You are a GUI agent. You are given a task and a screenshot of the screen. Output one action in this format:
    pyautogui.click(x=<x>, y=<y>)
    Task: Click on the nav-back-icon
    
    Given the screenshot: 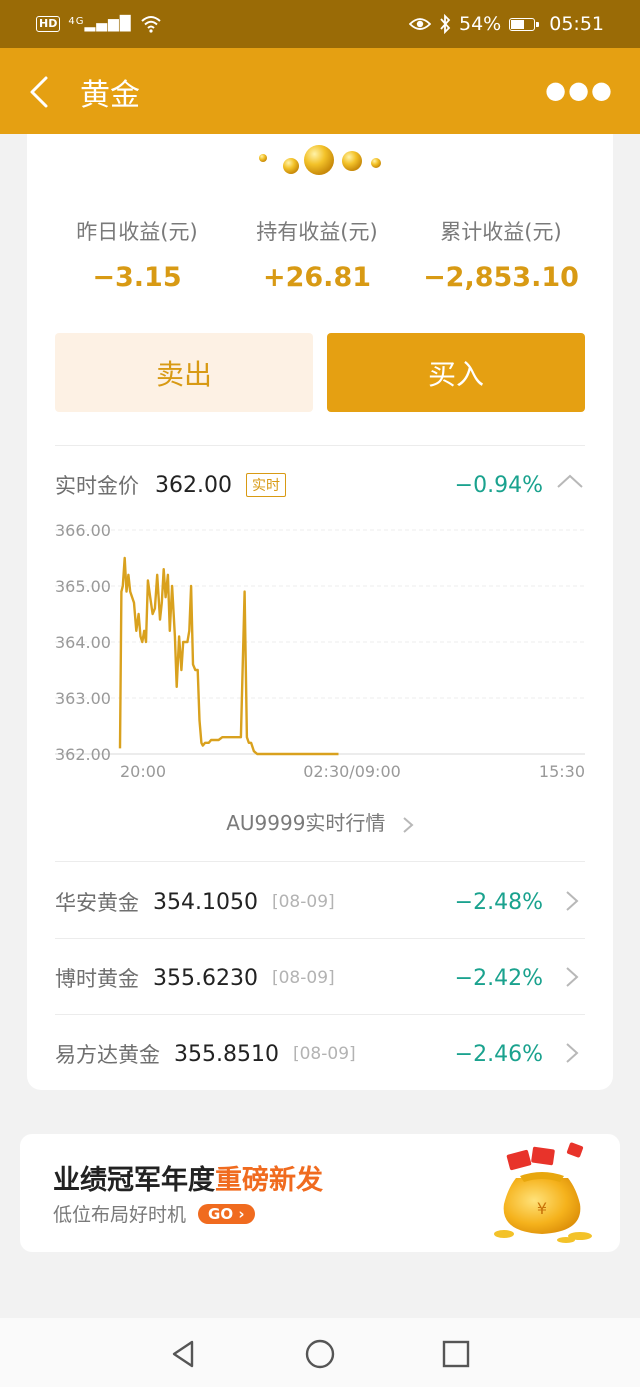 What is the action you would take?
    pyautogui.click(x=184, y=1354)
    